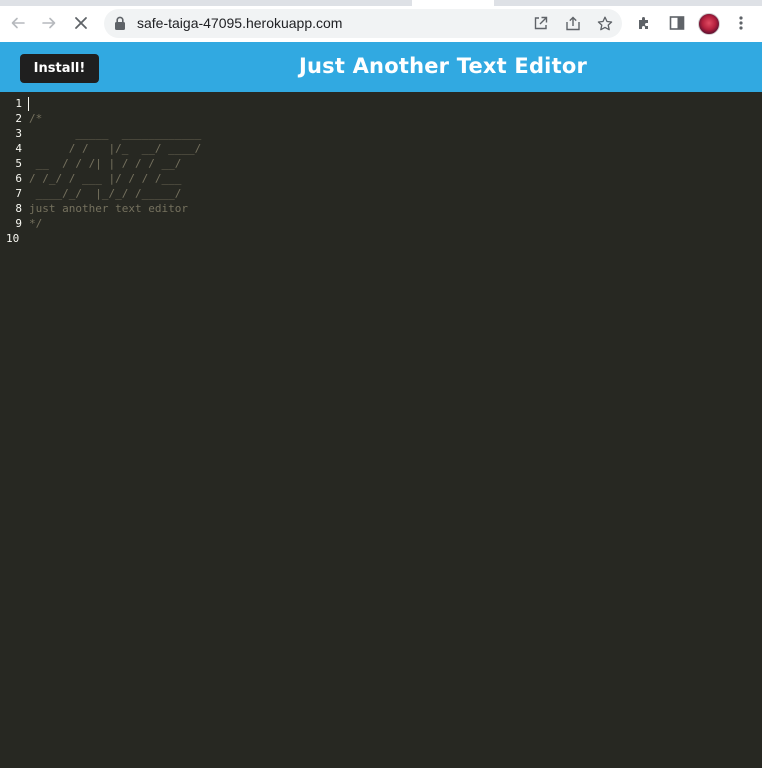 The width and height of the screenshot is (762, 768). I want to click on back-arrow-icon, so click(18, 23).